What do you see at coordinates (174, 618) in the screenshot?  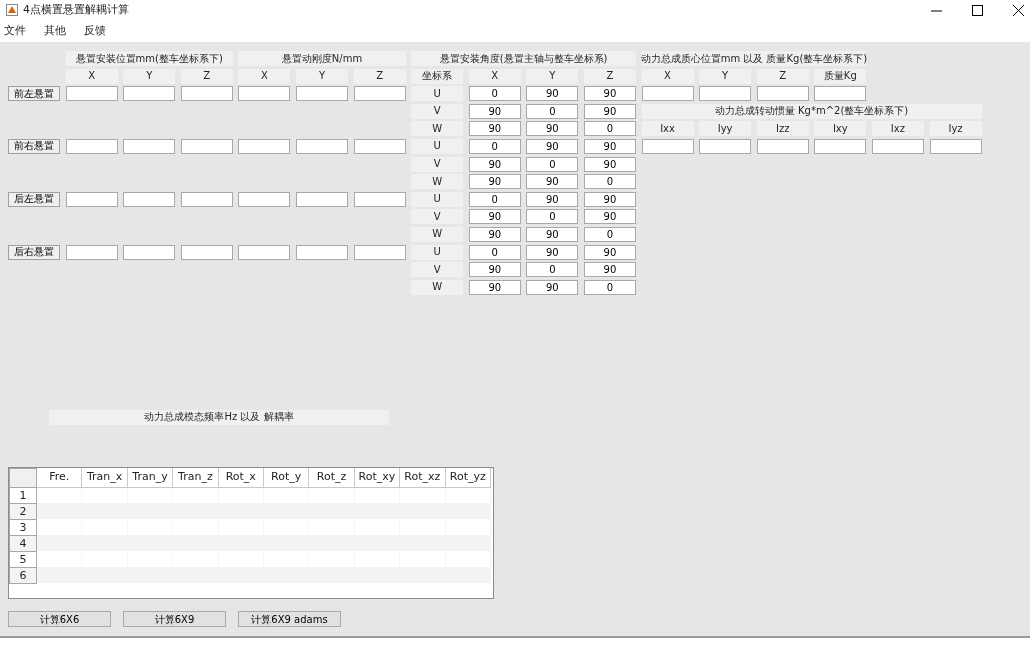 I see `calculate-button: 计算6X9` at bounding box center [174, 618].